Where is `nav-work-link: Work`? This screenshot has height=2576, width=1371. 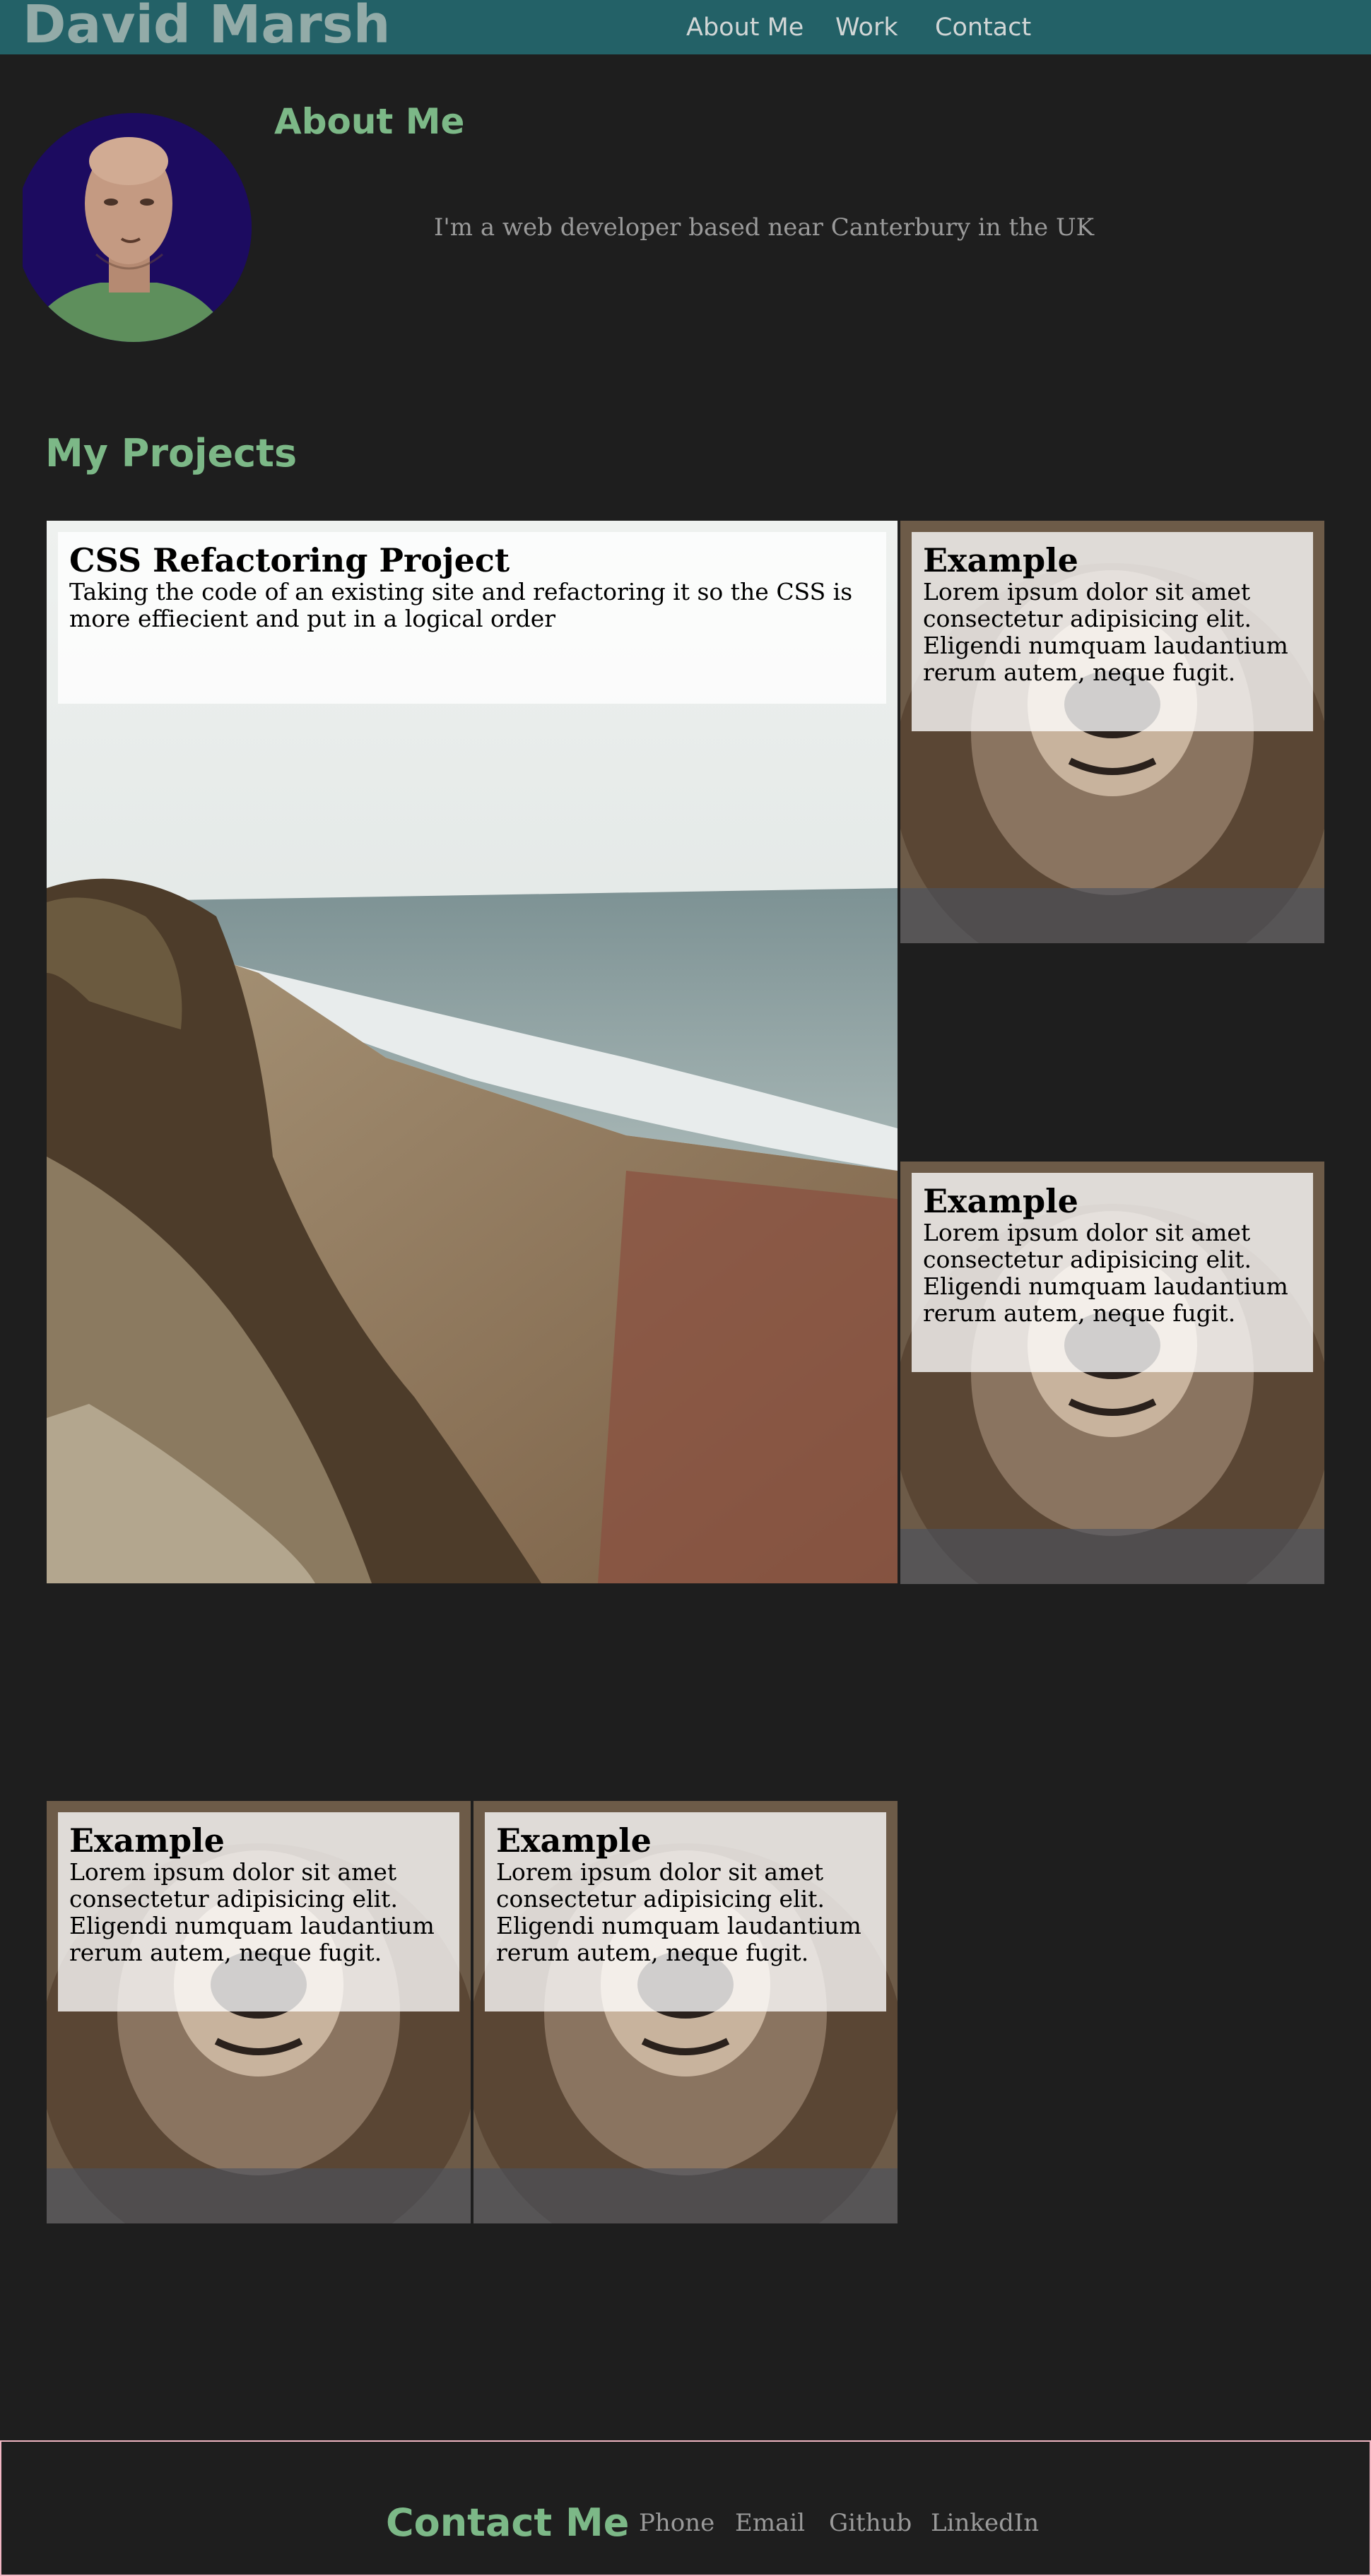
nav-work-link: Work is located at coordinates (867, 27).